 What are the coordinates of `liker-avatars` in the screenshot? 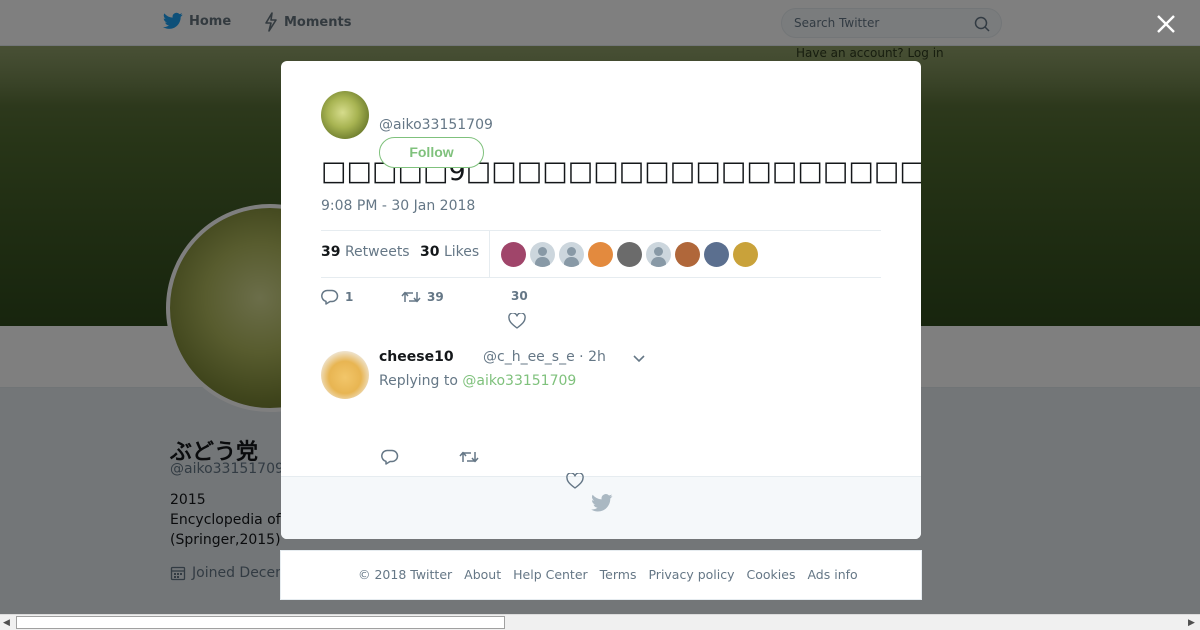 It's located at (631, 254).